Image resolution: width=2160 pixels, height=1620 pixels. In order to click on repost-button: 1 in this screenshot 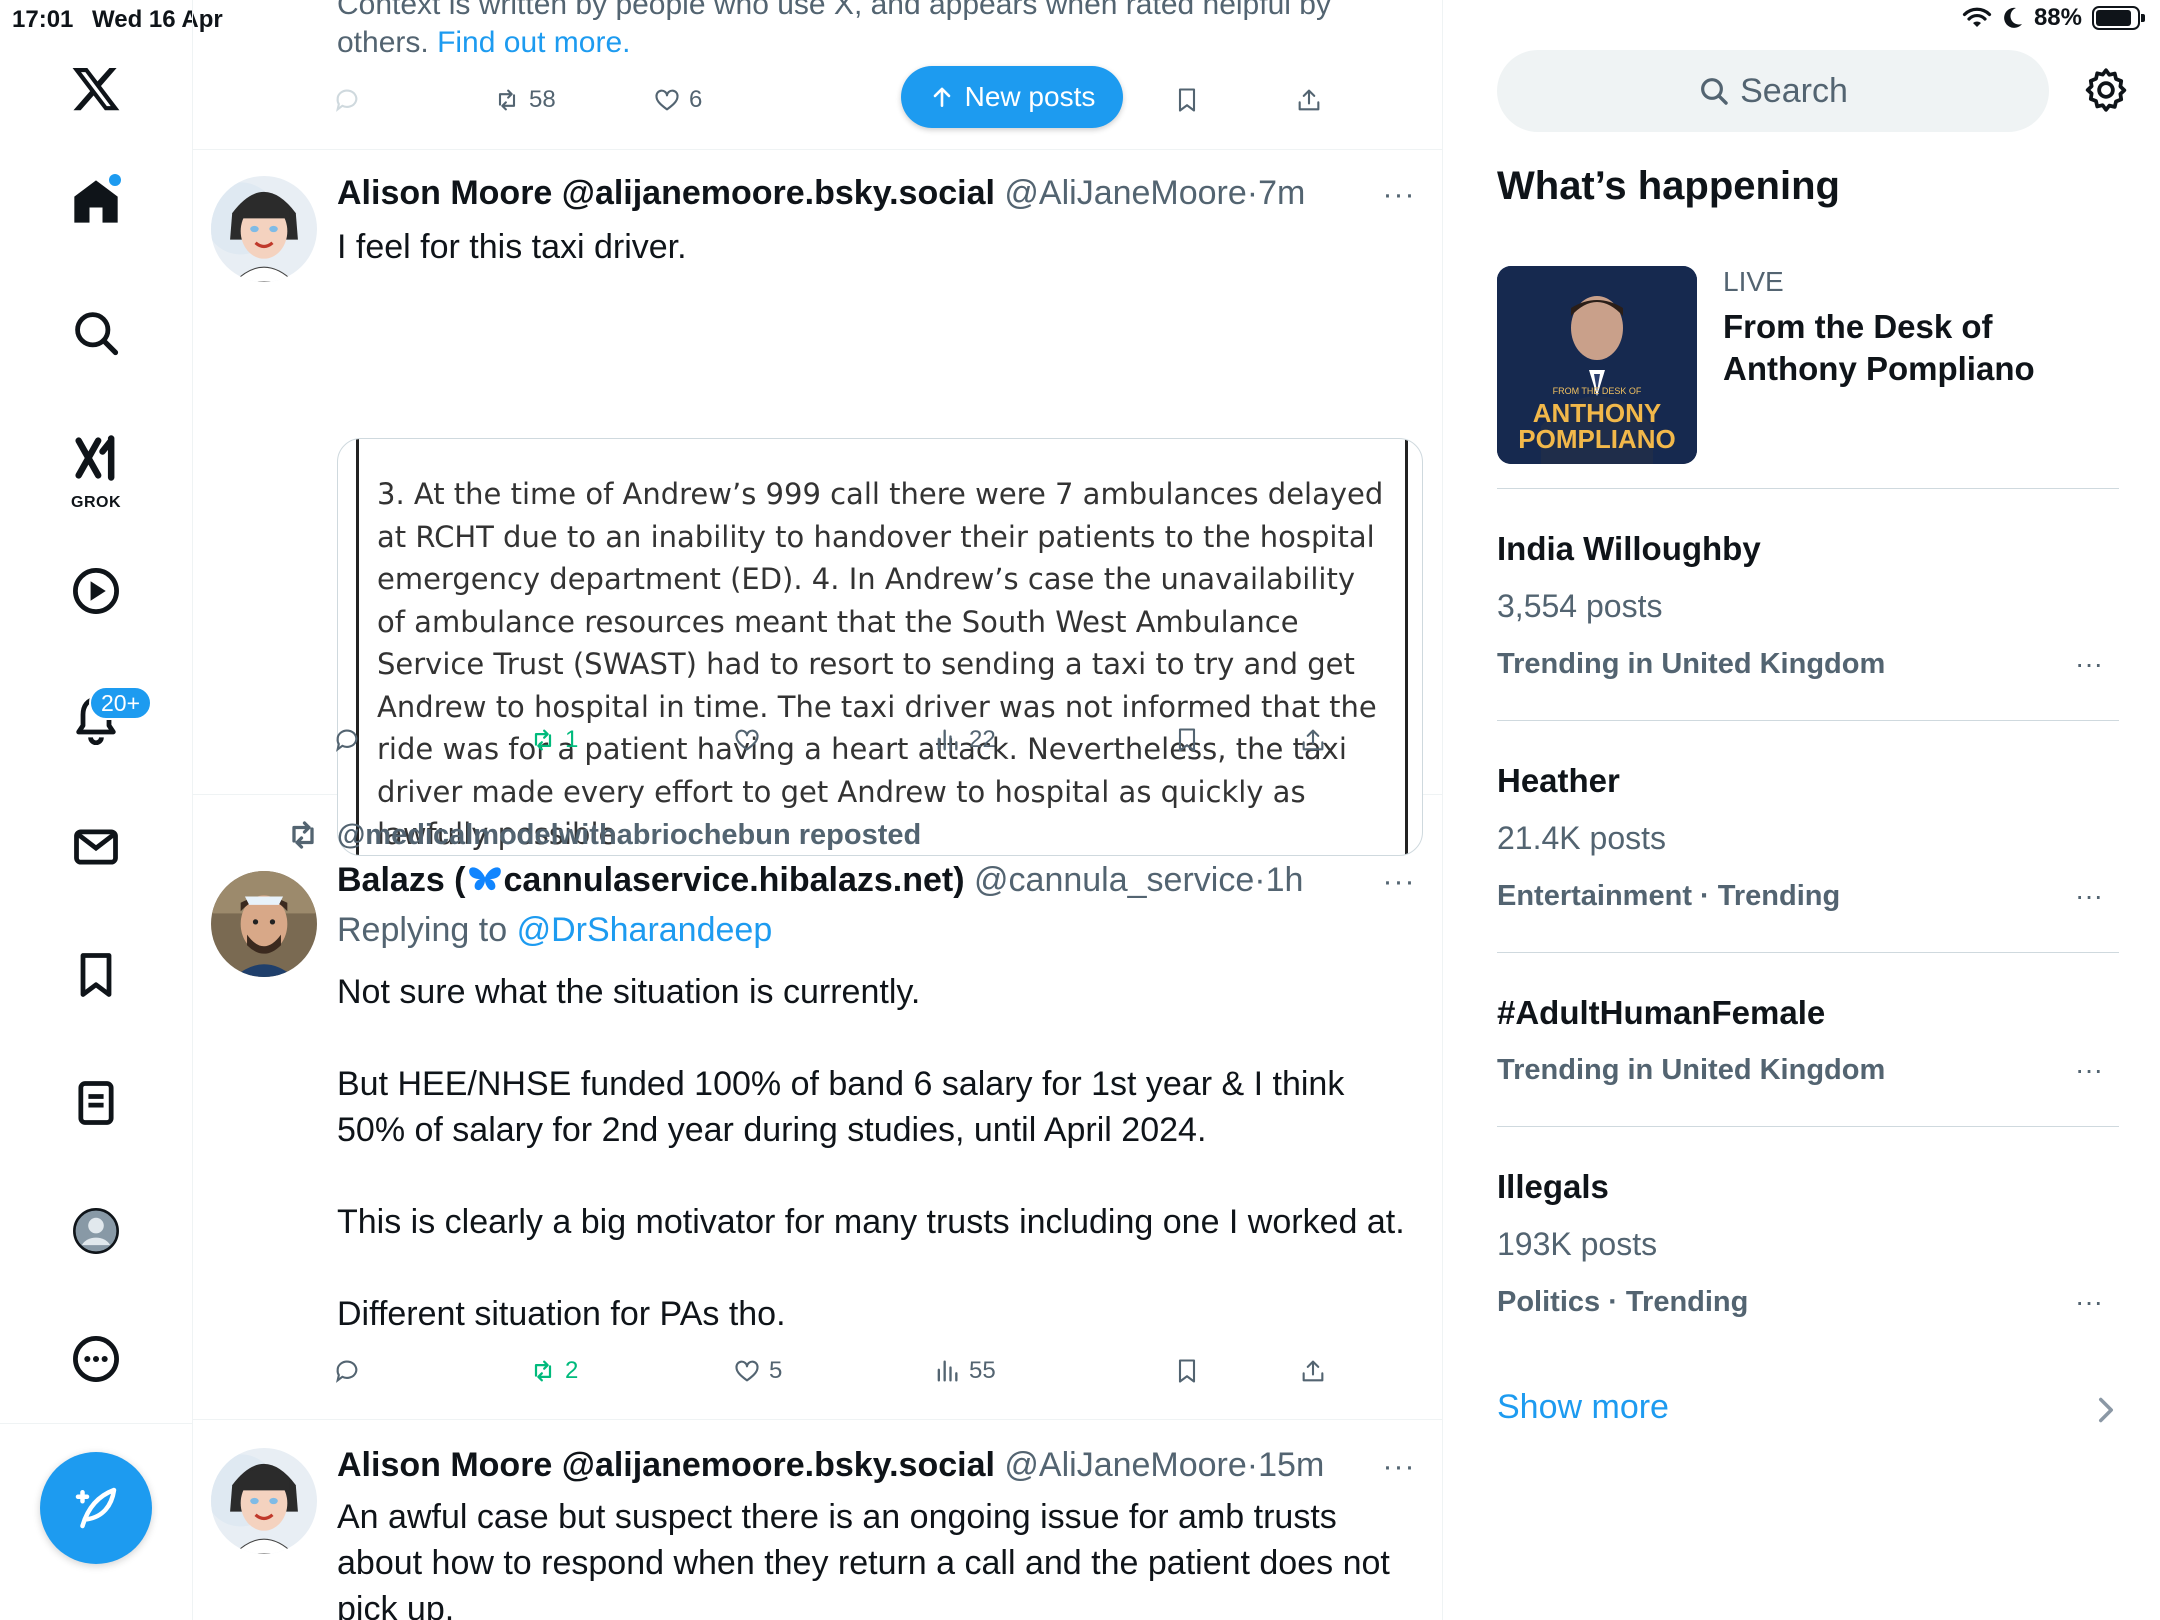, I will do `click(553, 740)`.